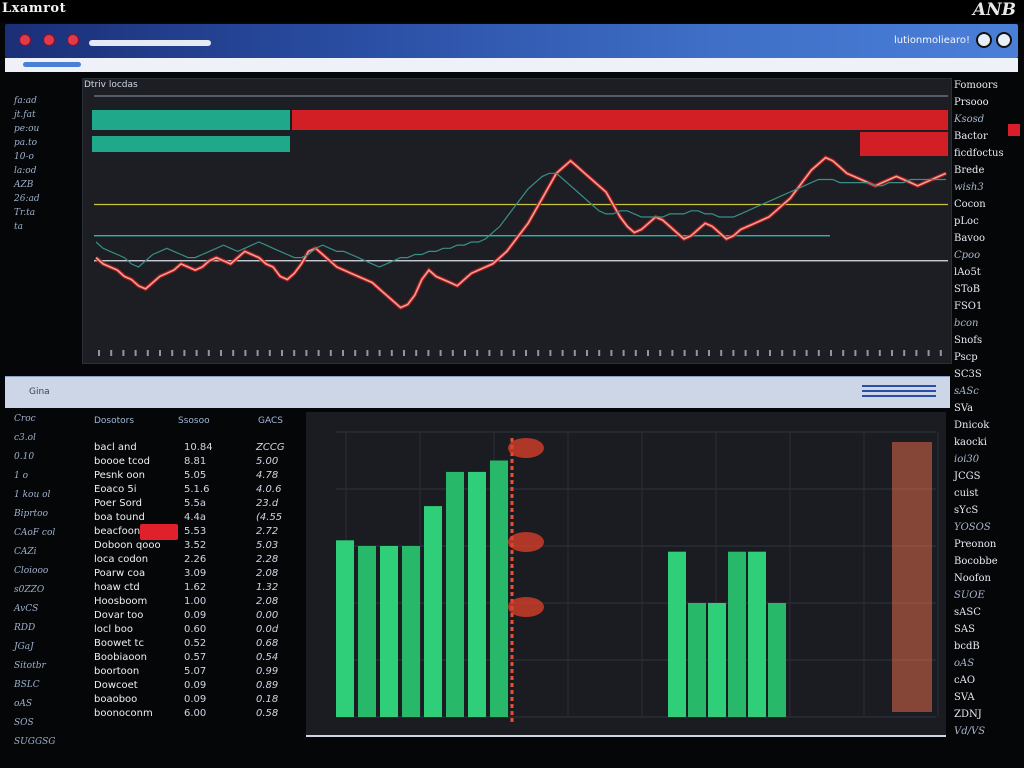 Image resolution: width=1024 pixels, height=768 pixels. Describe the element at coordinates (195, 517) in the screenshot. I see `table-cell: 4.4a` at that location.